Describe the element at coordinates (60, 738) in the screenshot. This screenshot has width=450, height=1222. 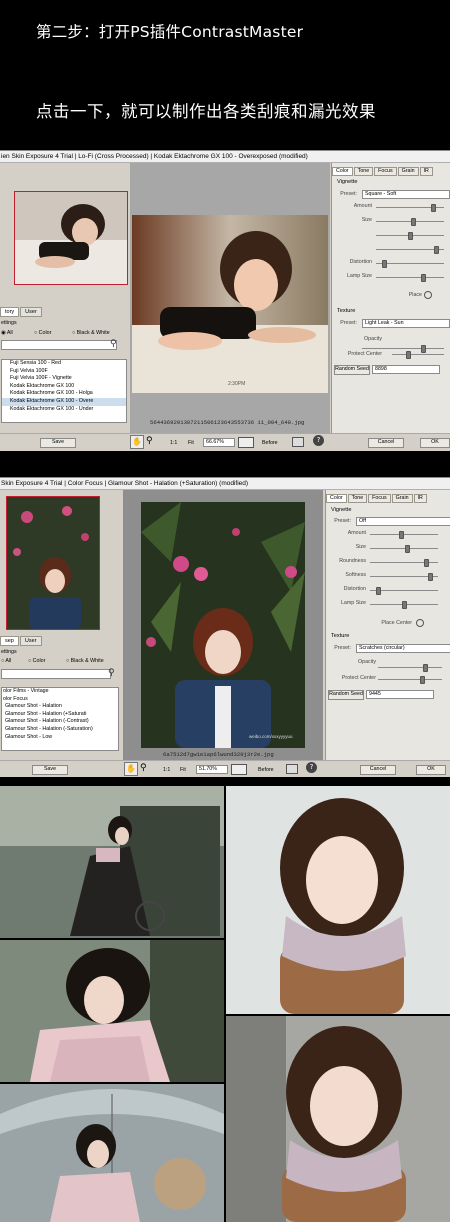
I see `list-item: Glamour Shot - Low` at that location.